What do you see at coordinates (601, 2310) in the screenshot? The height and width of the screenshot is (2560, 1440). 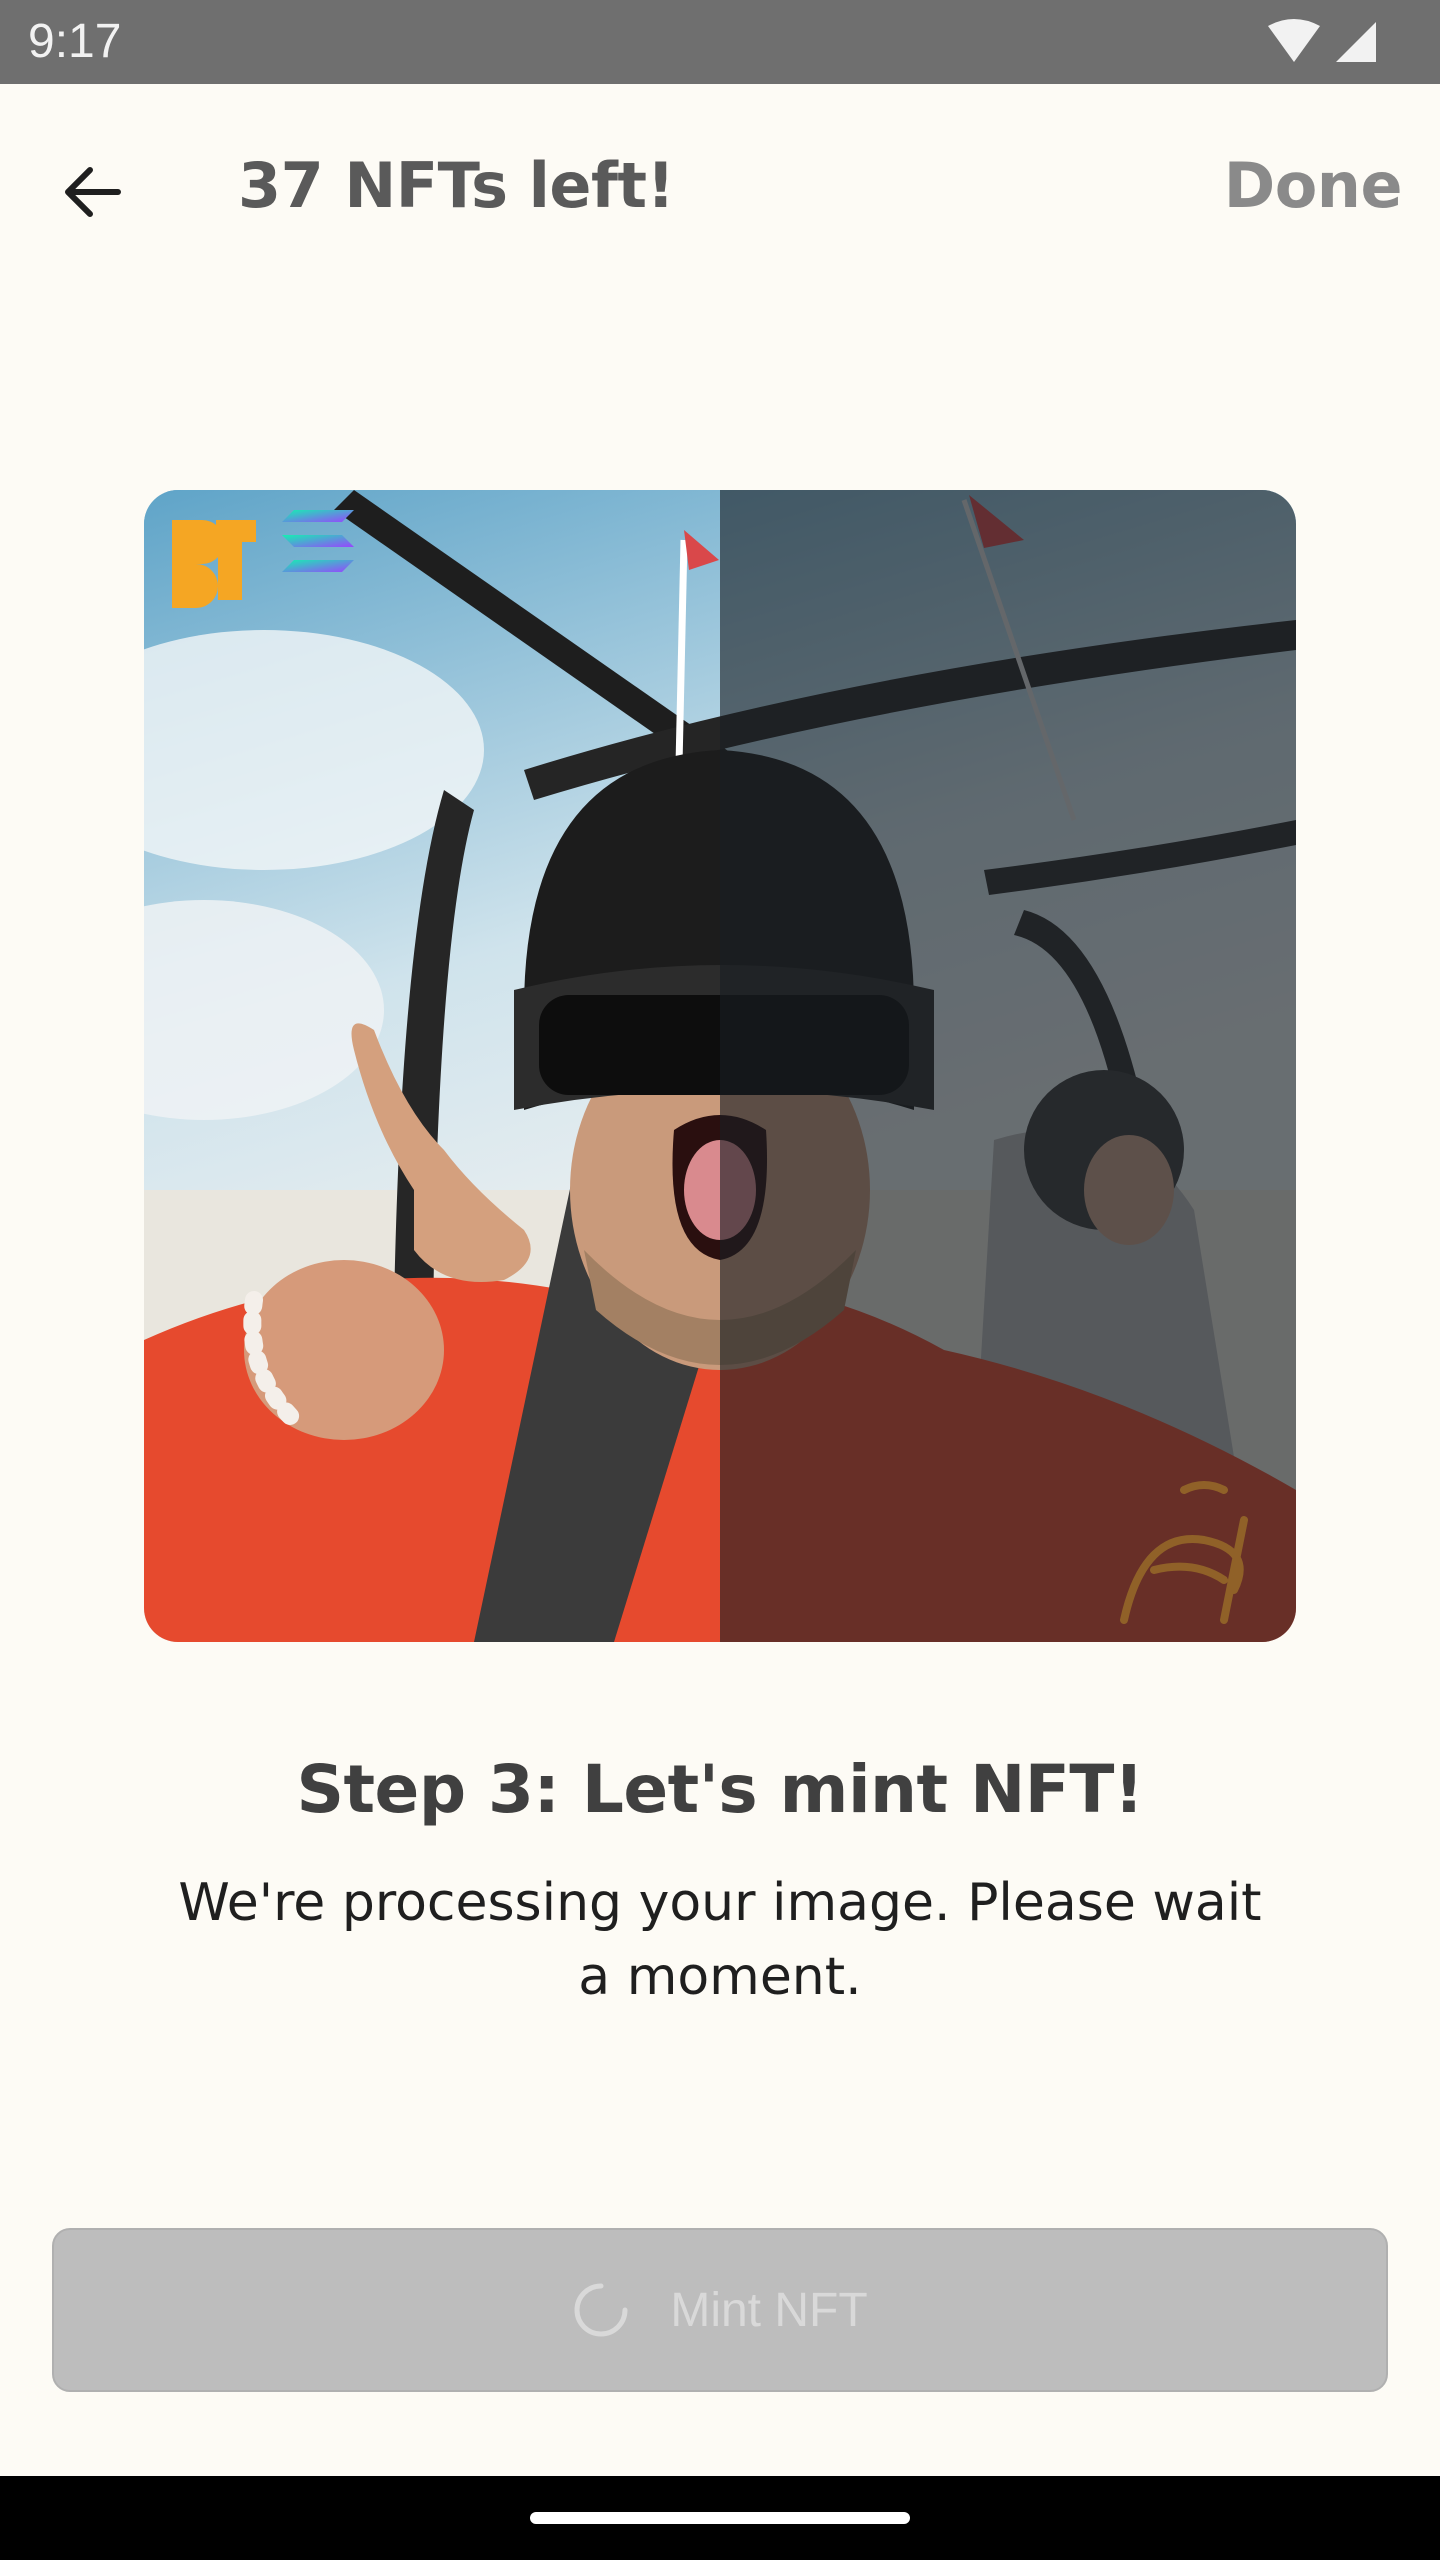 I see `loading-spinner-icon` at bounding box center [601, 2310].